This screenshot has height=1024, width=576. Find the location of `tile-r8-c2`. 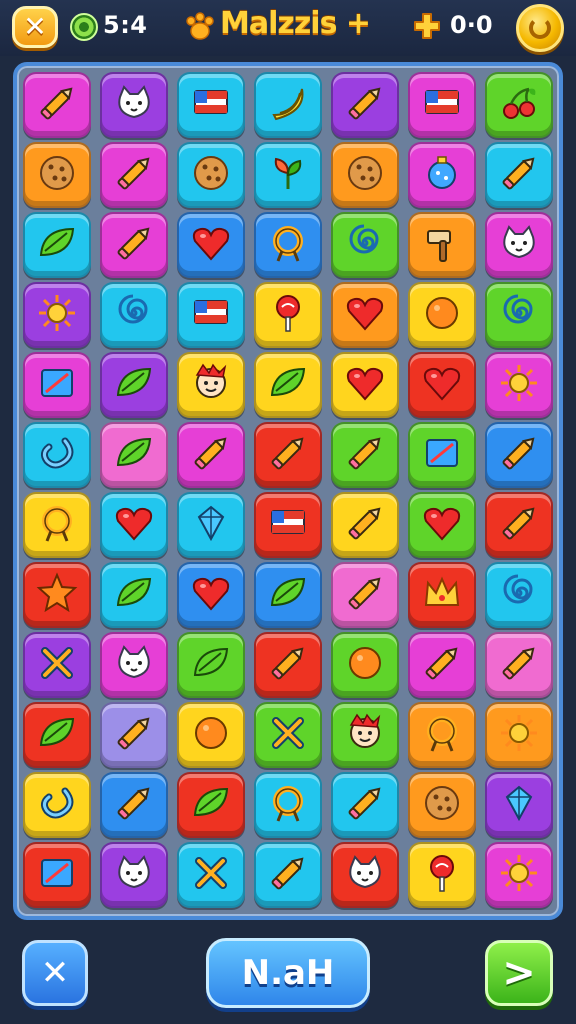

tile-r8-c2 is located at coordinates (134, 595).